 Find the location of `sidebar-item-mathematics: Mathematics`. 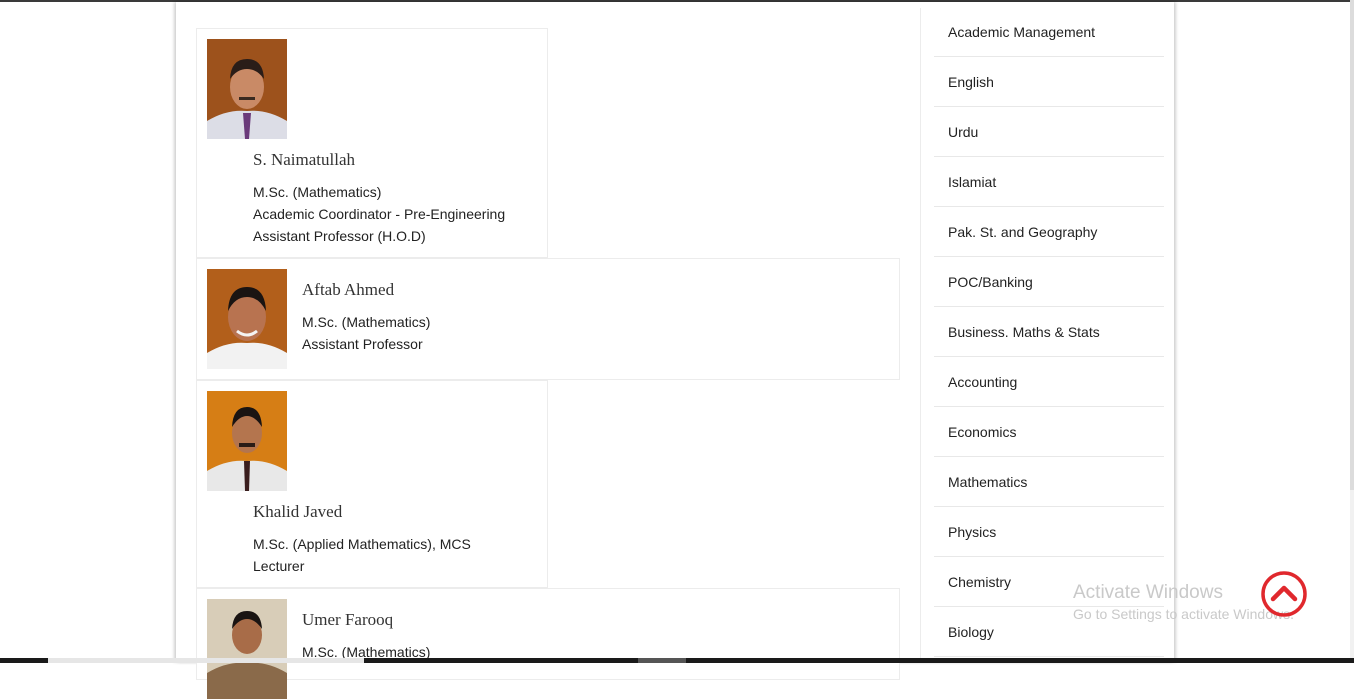

sidebar-item-mathematics: Mathematics is located at coordinates (1049, 482).